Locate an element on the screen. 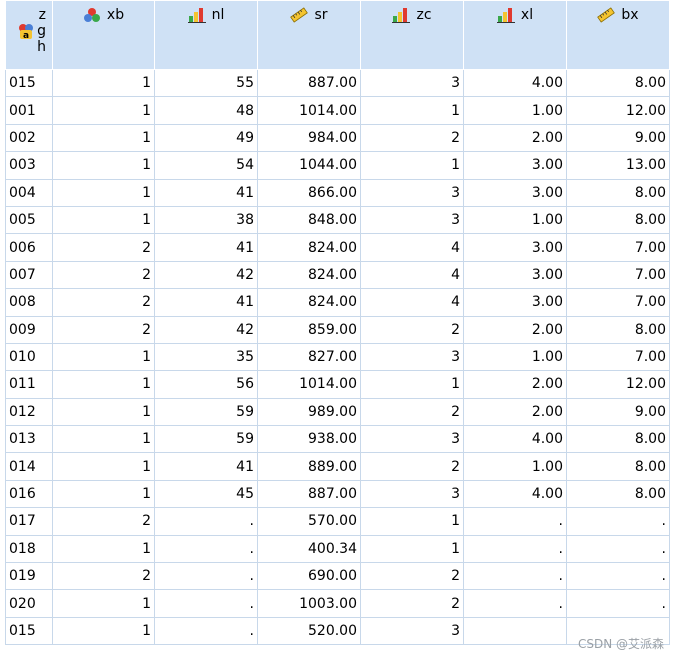 This screenshot has width=676, height=658. cell-sr: 938.00 is located at coordinates (309, 439).